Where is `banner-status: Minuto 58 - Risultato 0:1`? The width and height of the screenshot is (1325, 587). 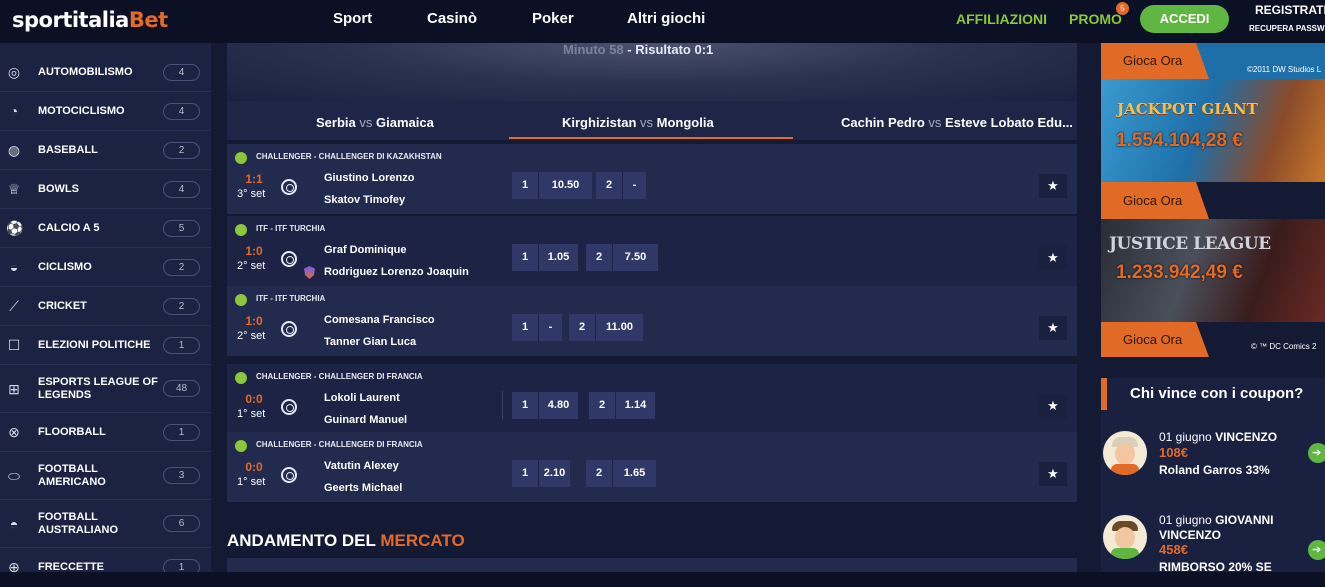
banner-status: Minuto 58 - Risultato 0:1 is located at coordinates (638, 49).